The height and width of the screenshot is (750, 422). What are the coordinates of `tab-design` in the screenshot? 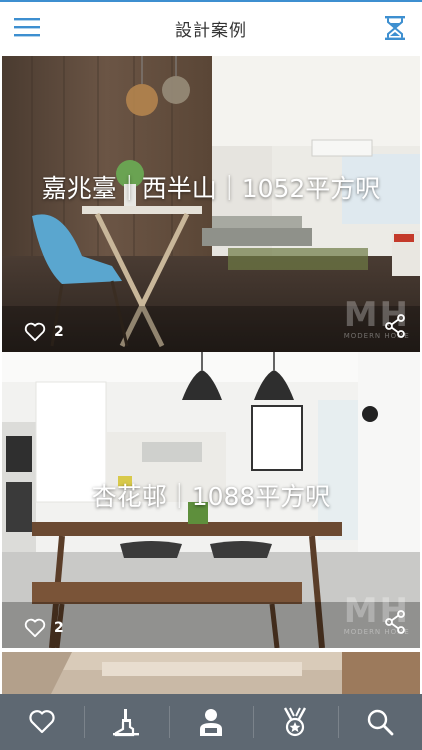 It's located at (126, 722).